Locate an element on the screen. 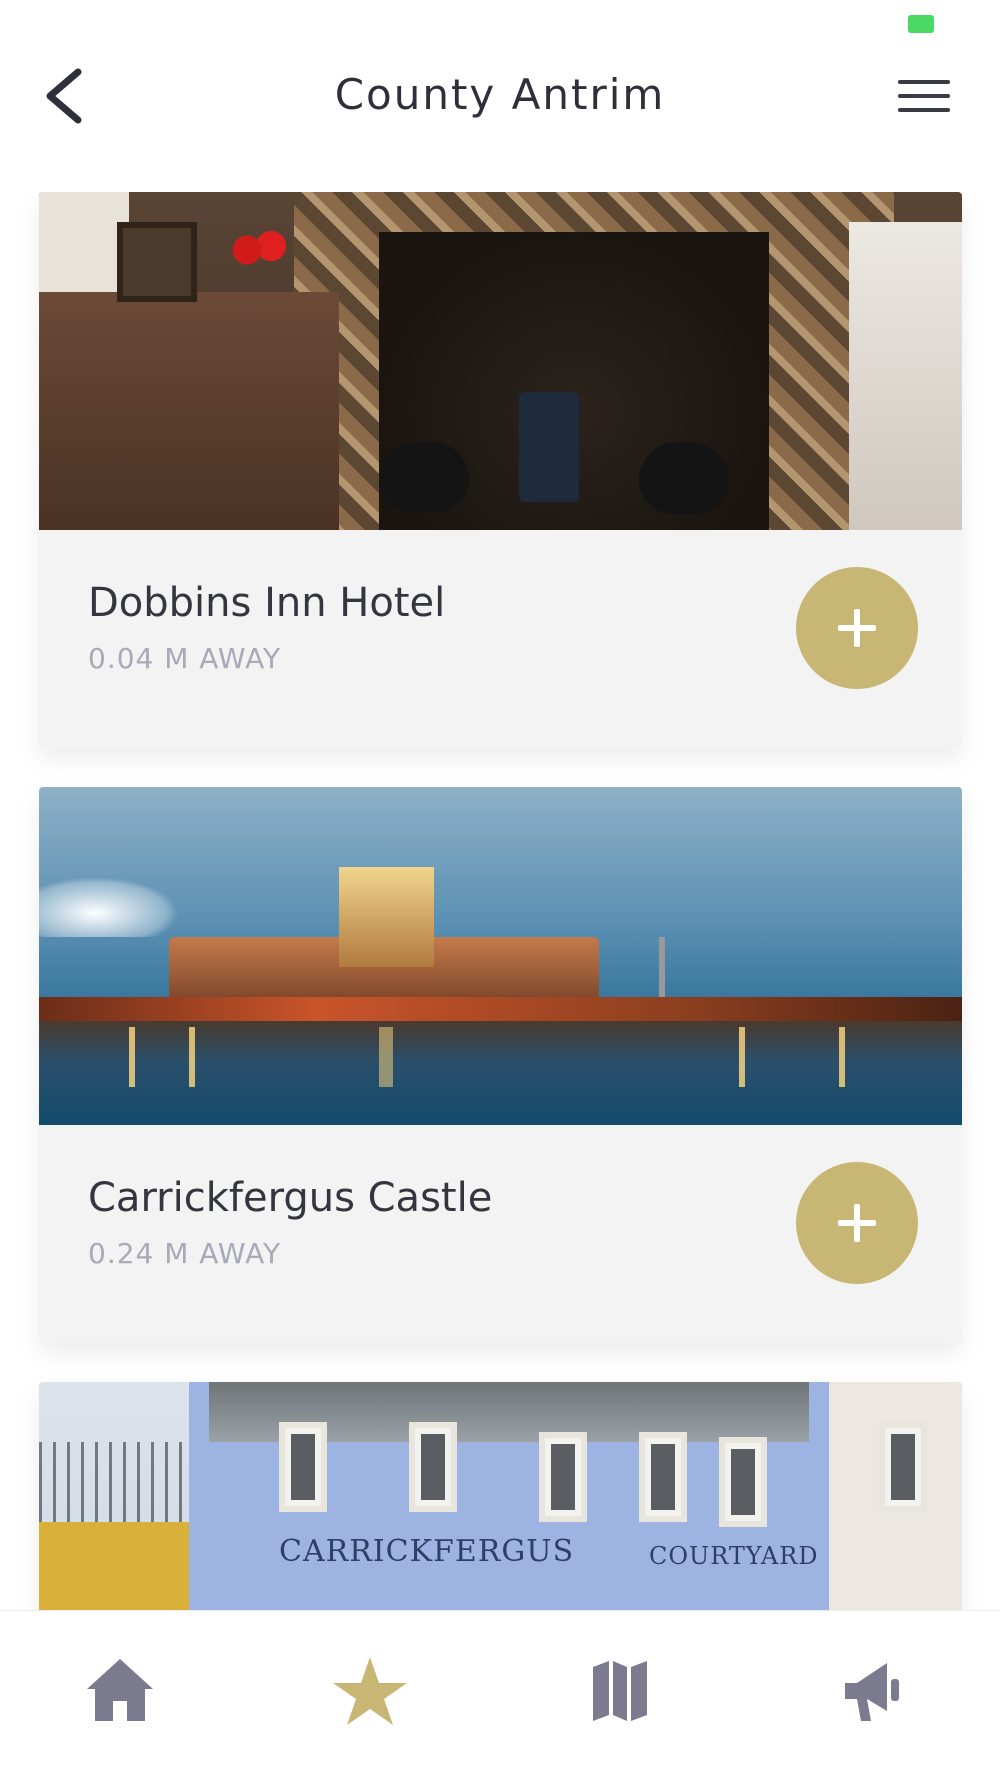 The height and width of the screenshot is (1778, 1000). map-icon is located at coordinates (620, 1691).